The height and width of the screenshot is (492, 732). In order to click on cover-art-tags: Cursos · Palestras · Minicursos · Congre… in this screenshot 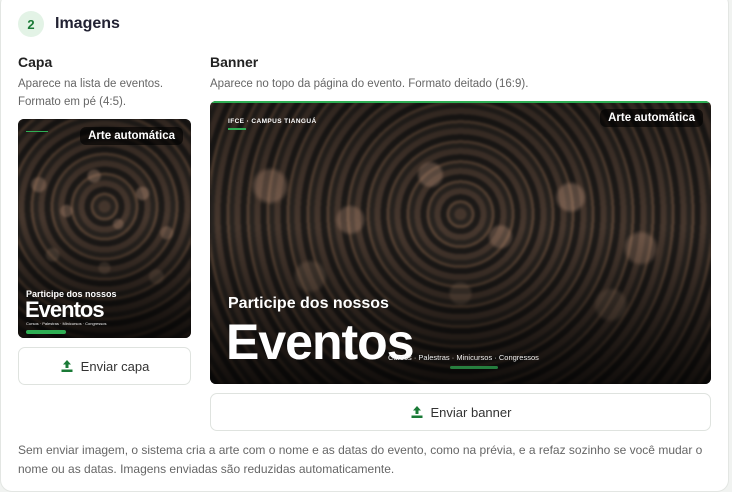, I will do `click(66, 323)`.